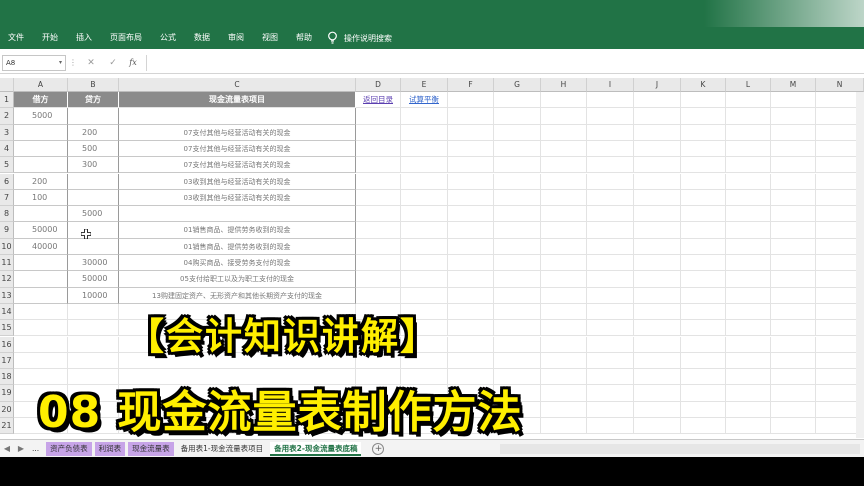  I want to click on link-back-to-index: 返回目录, so click(378, 100).